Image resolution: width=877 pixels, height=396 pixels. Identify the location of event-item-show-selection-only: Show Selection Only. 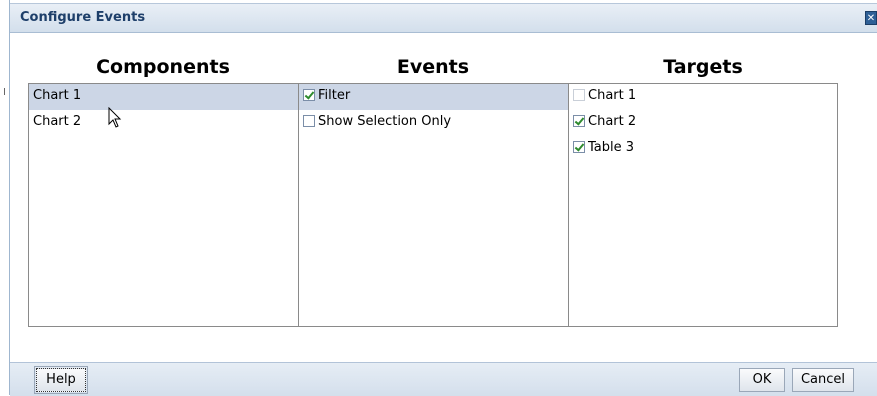
(433, 123).